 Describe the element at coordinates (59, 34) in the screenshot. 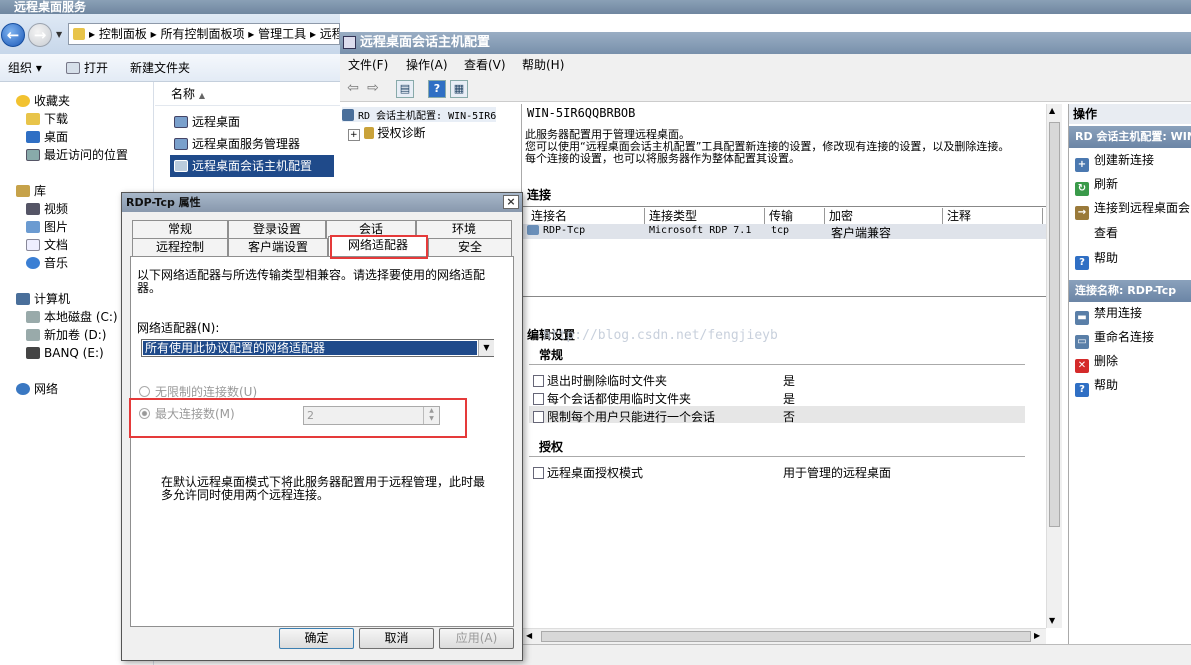

I see `history-dropdown-icon: ▼` at that location.